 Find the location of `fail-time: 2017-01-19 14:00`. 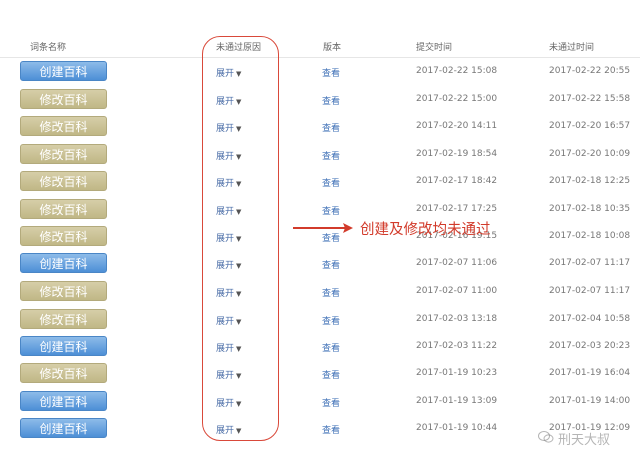

fail-time: 2017-01-19 14:00 is located at coordinates (590, 401).